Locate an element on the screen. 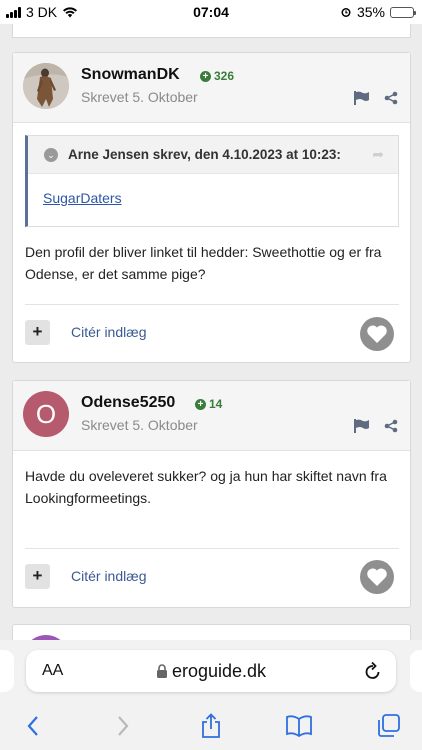 The width and height of the screenshot is (422, 750). back-button is located at coordinates (33, 726).